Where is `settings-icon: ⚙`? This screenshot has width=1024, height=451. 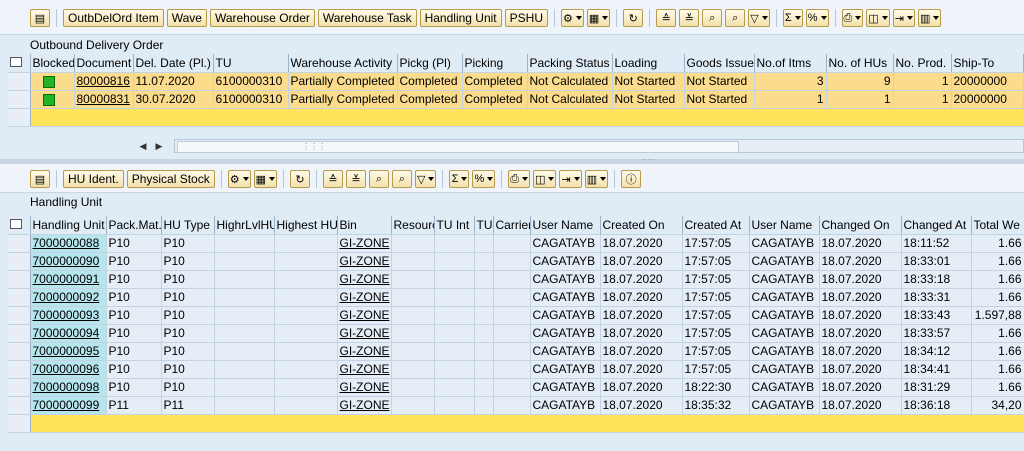 settings-icon: ⚙ is located at coordinates (239, 179).